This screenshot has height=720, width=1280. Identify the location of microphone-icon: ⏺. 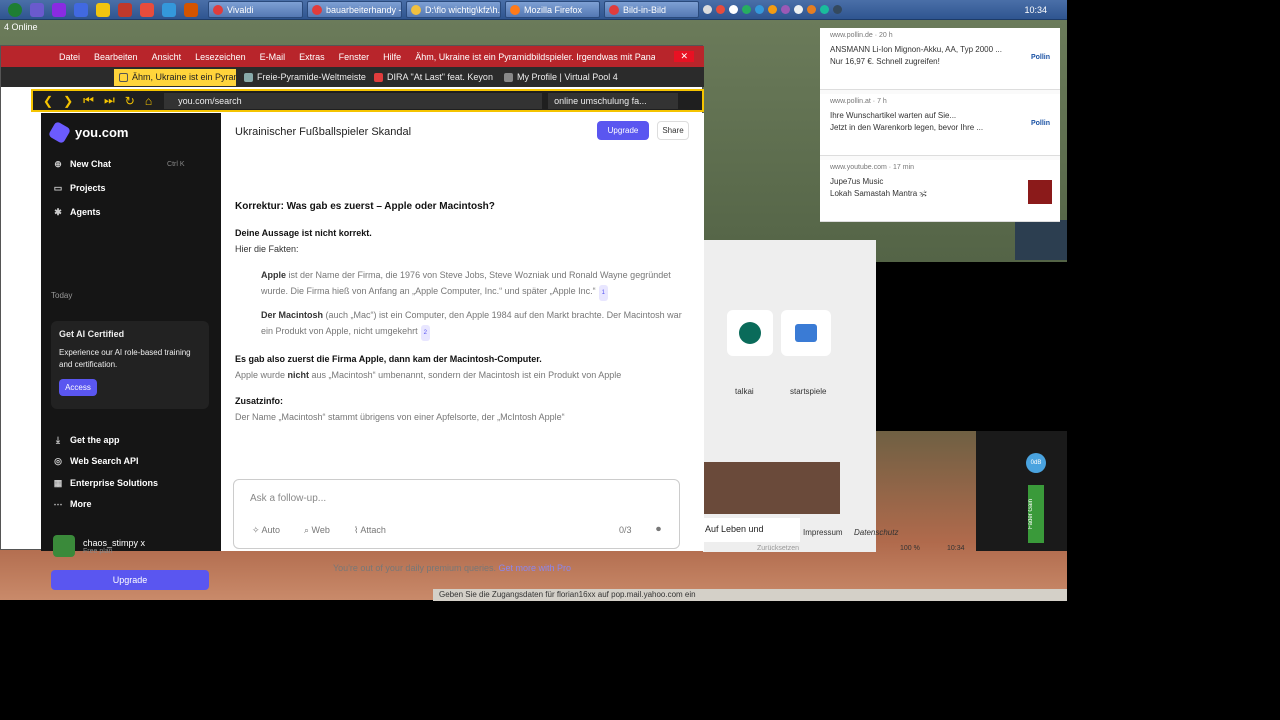
(658, 529).